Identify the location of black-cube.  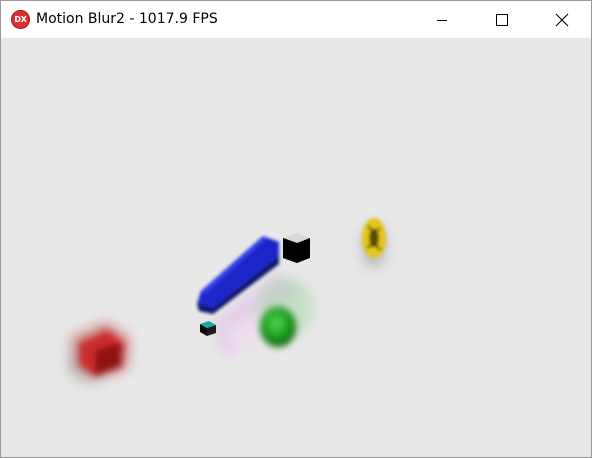
(296, 248).